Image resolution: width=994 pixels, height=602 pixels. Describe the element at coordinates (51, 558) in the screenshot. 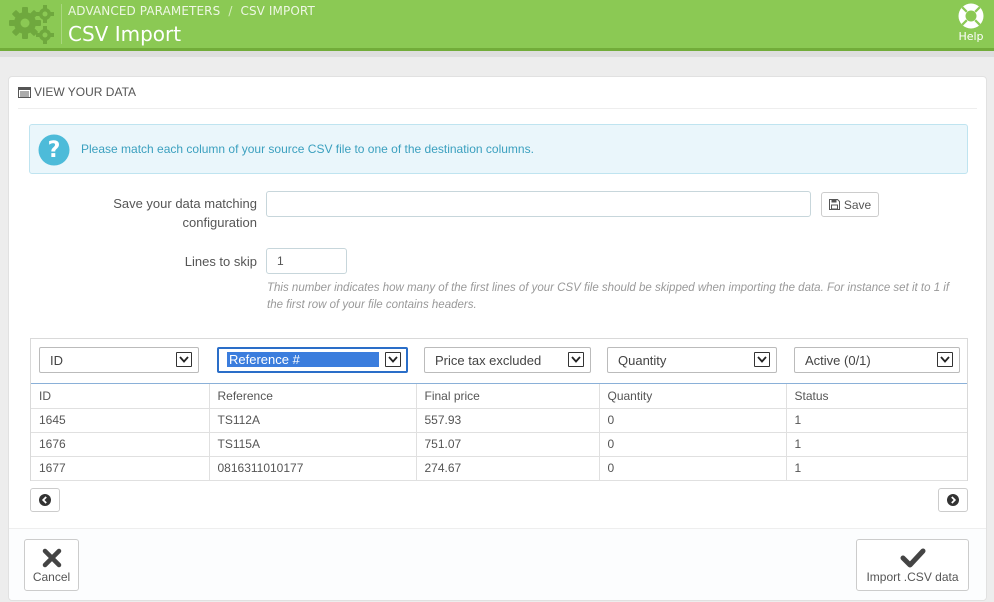

I see `close-icon` at that location.